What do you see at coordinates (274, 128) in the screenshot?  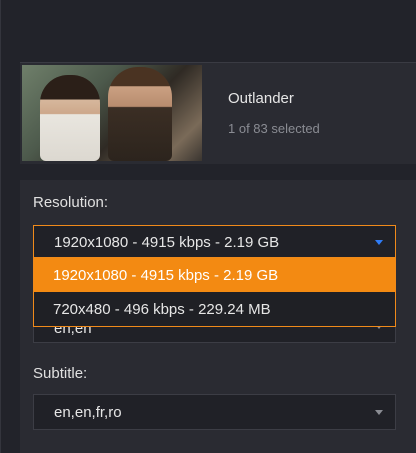 I see `selection-count: 1 of 83 selected` at bounding box center [274, 128].